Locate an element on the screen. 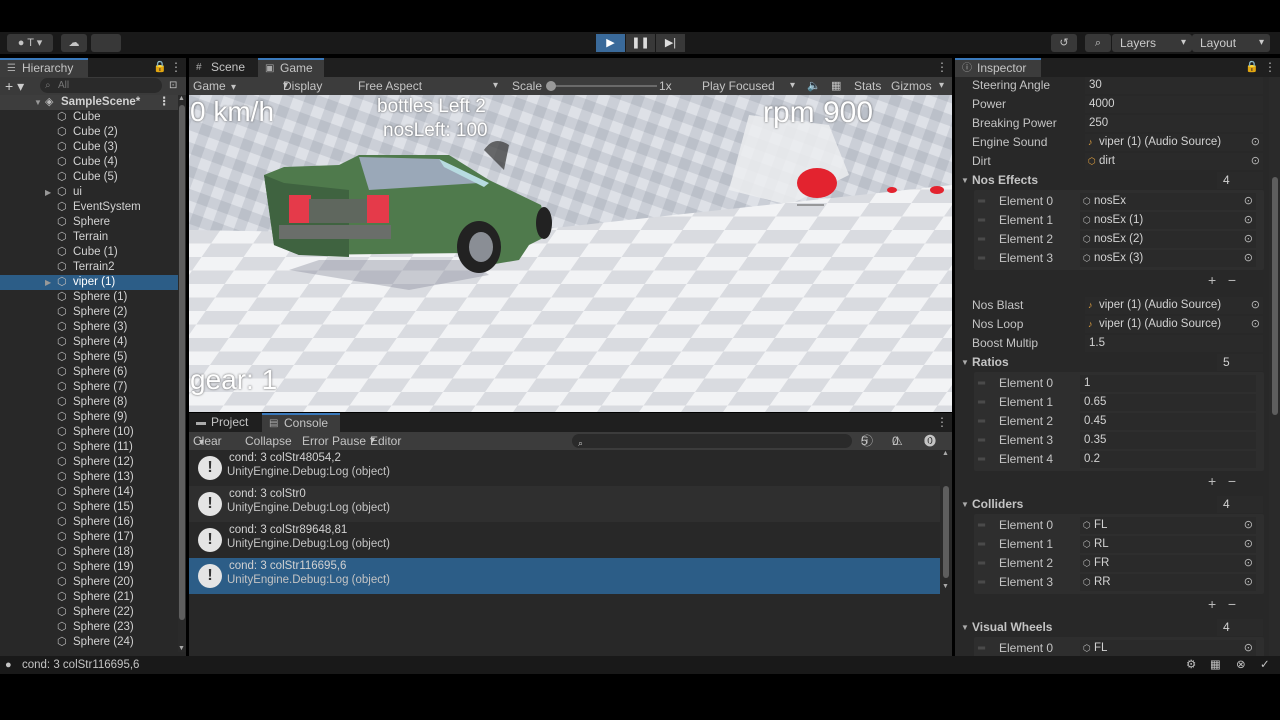 The width and height of the screenshot is (1280, 720). inspector-scrollbar is located at coordinates (1274, 366).